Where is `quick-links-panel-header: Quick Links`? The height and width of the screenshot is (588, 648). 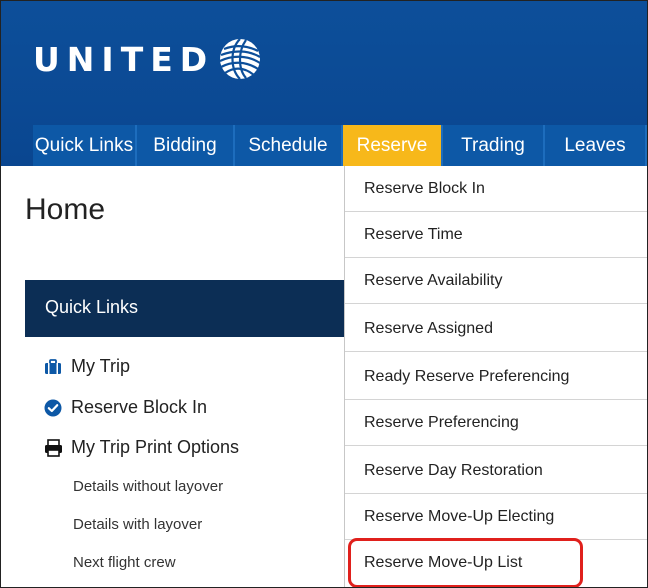 quick-links-panel-header: Quick Links is located at coordinates (185, 308).